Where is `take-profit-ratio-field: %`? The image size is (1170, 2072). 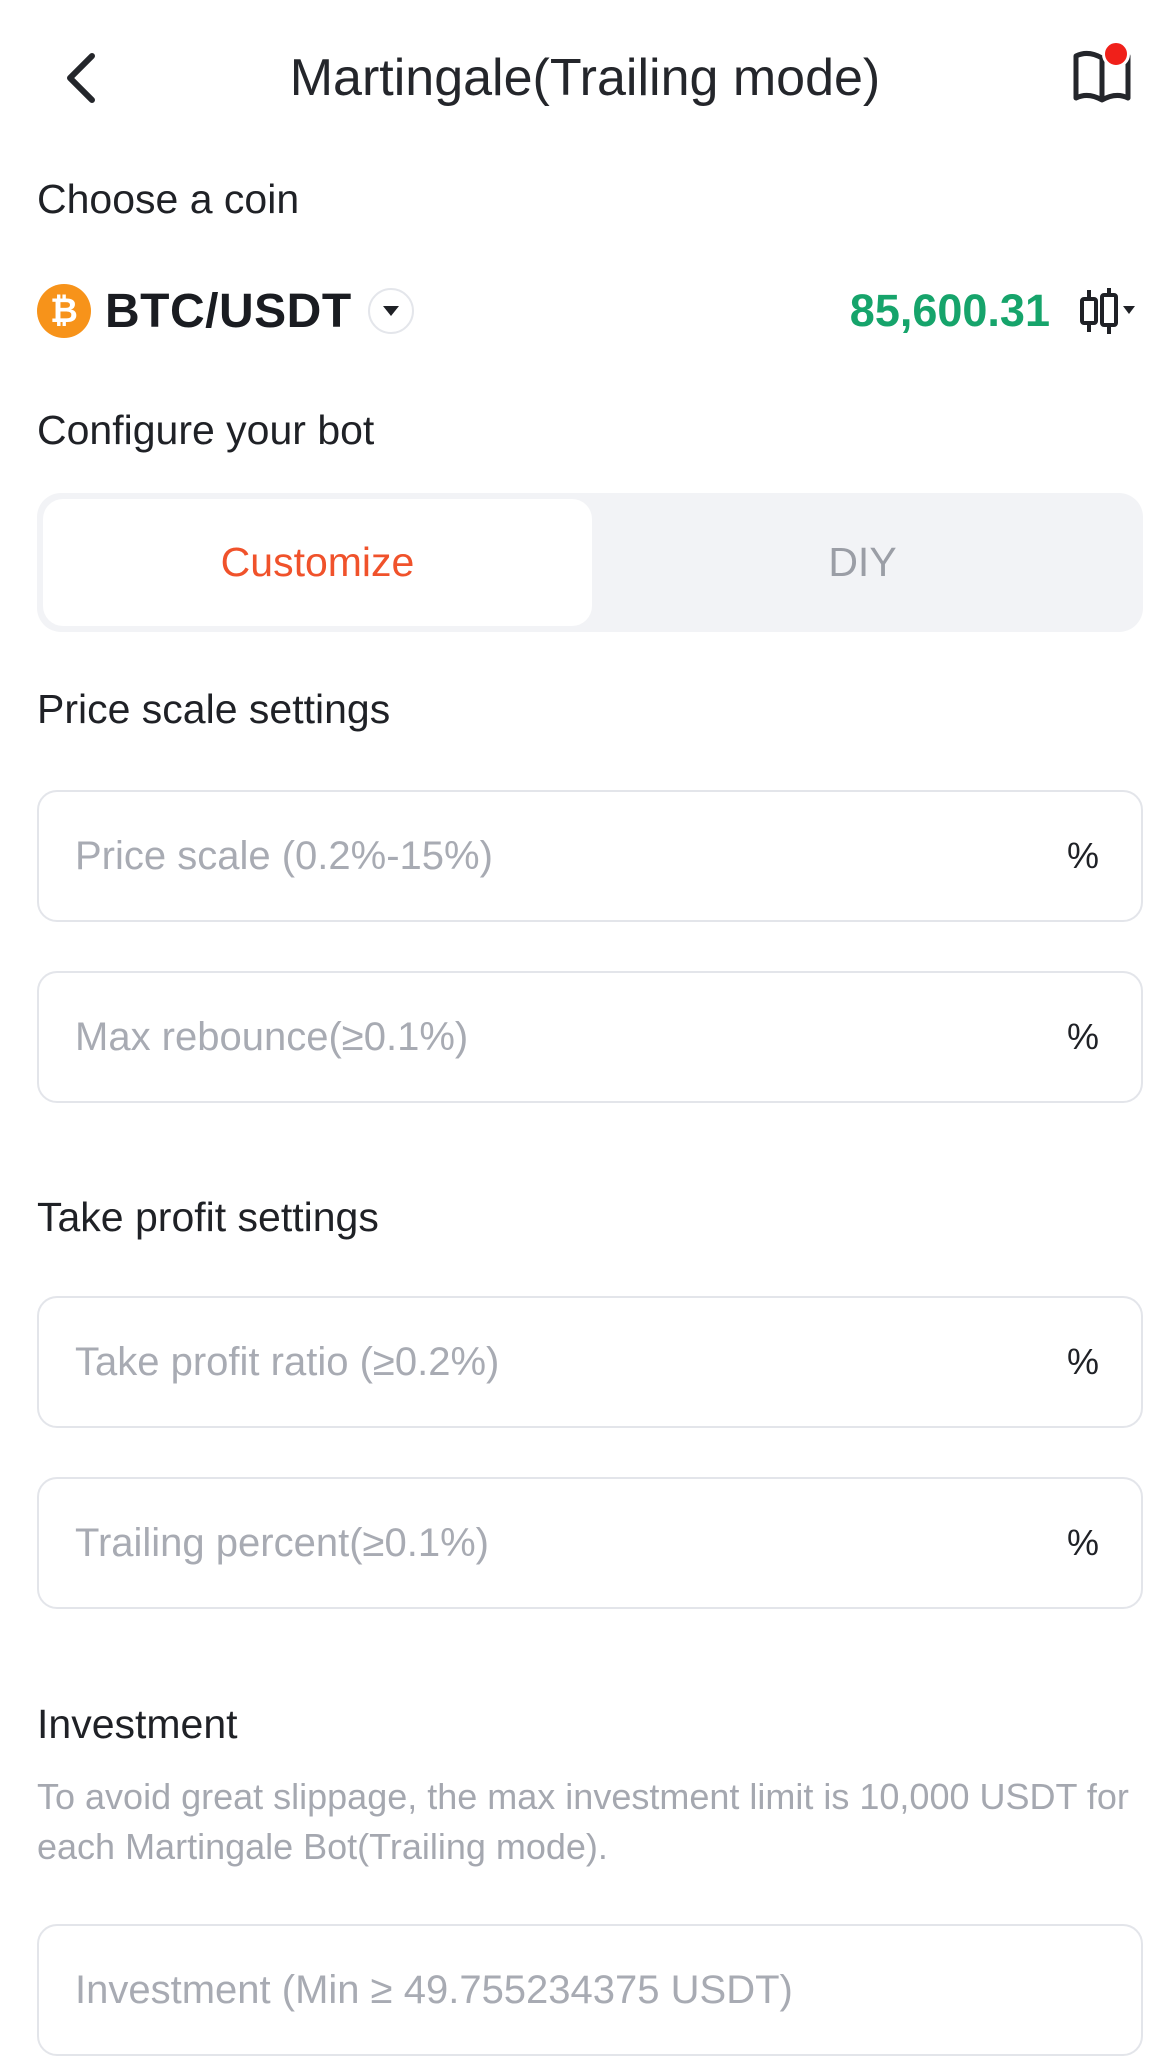 take-profit-ratio-field: % is located at coordinates (590, 1362).